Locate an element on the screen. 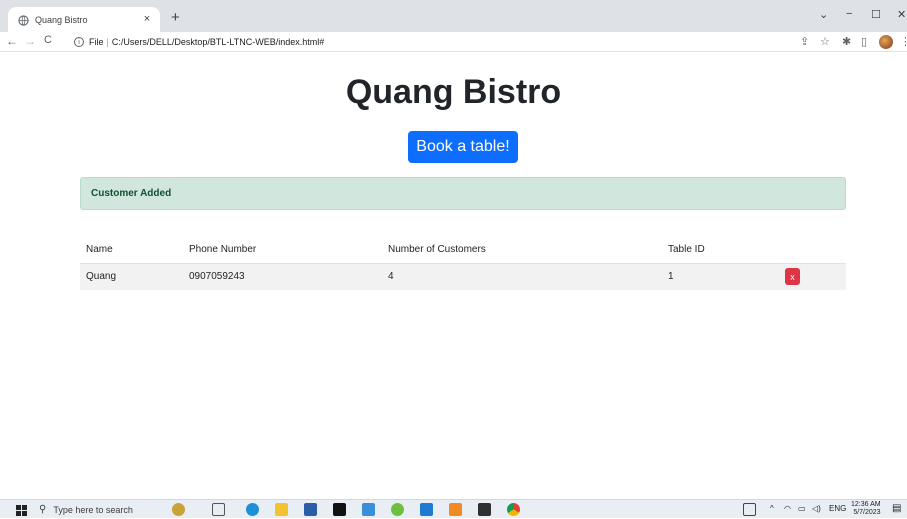 This screenshot has height=519, width=907. globe-icon is located at coordinates (23, 20).